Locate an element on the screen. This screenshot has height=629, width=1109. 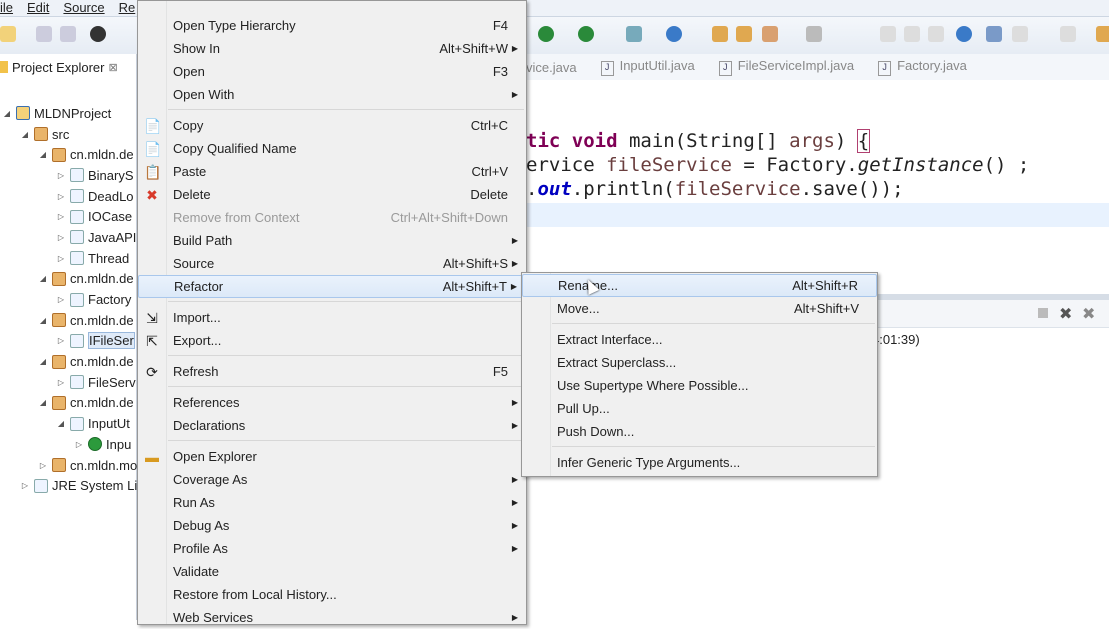
menu-item-profile-as: Profile As ▶ is located at coordinates (332, 548).